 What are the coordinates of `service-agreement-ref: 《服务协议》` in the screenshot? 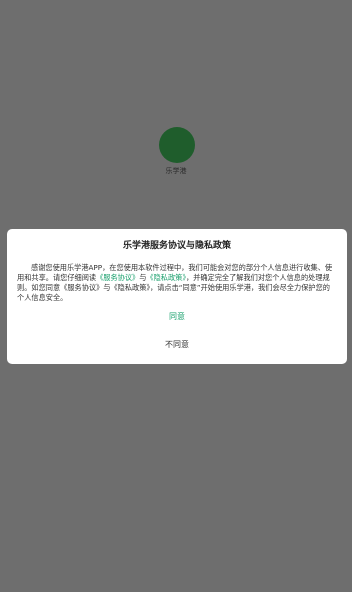 It's located at (82, 287).